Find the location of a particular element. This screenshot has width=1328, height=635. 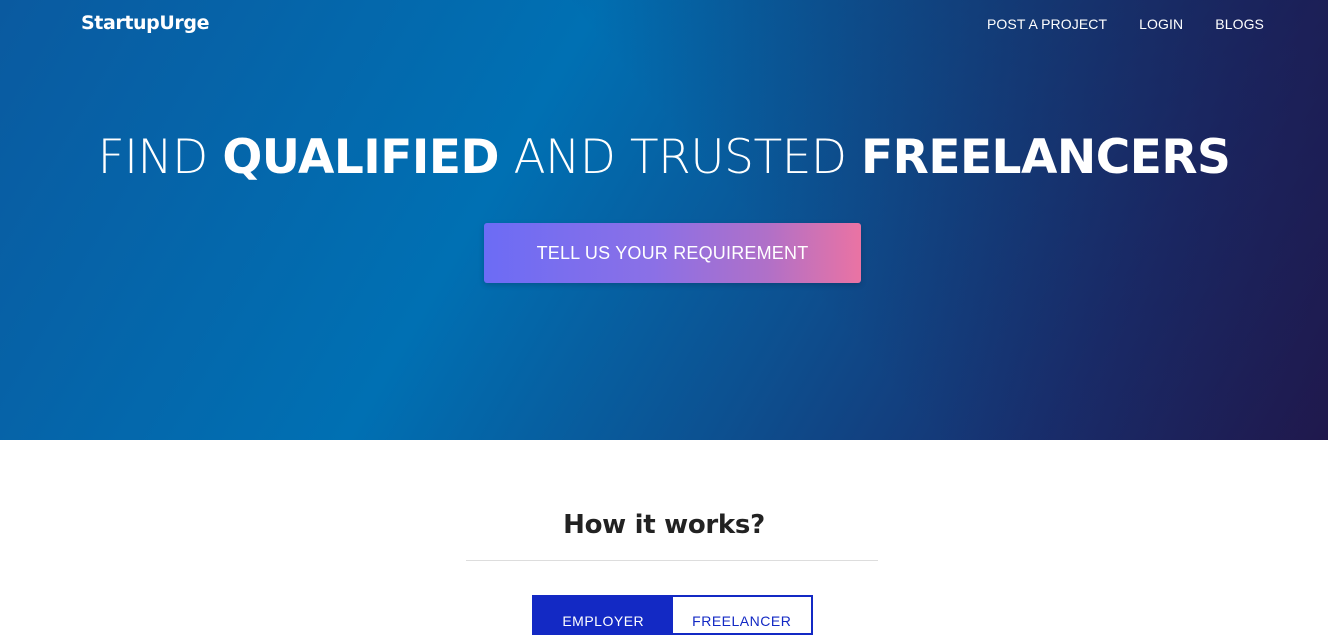

headline-part-freelancers: FREELANCERS is located at coordinates (1046, 157).